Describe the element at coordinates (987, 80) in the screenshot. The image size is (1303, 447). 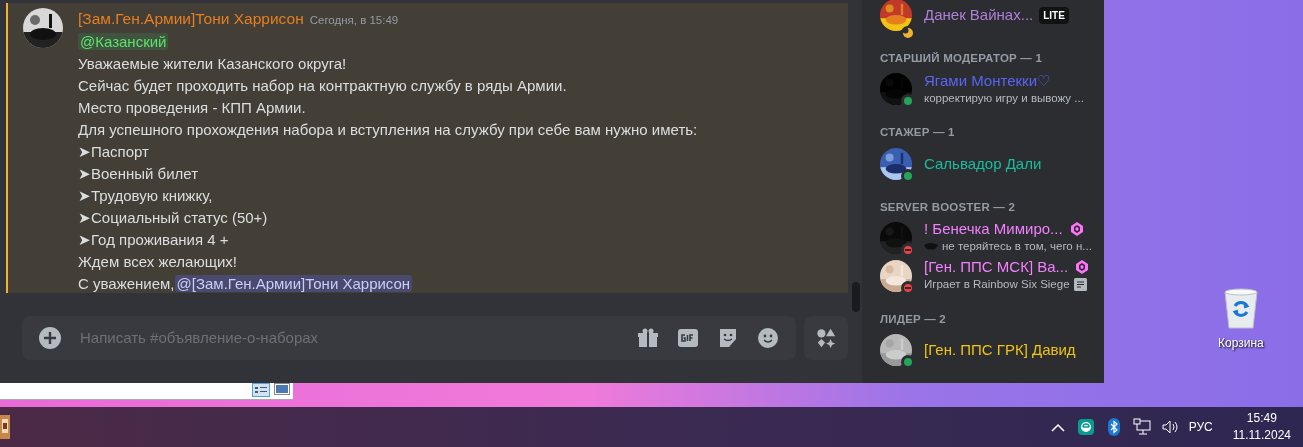
I see `member-name: Ягами Монтекки♡` at that location.